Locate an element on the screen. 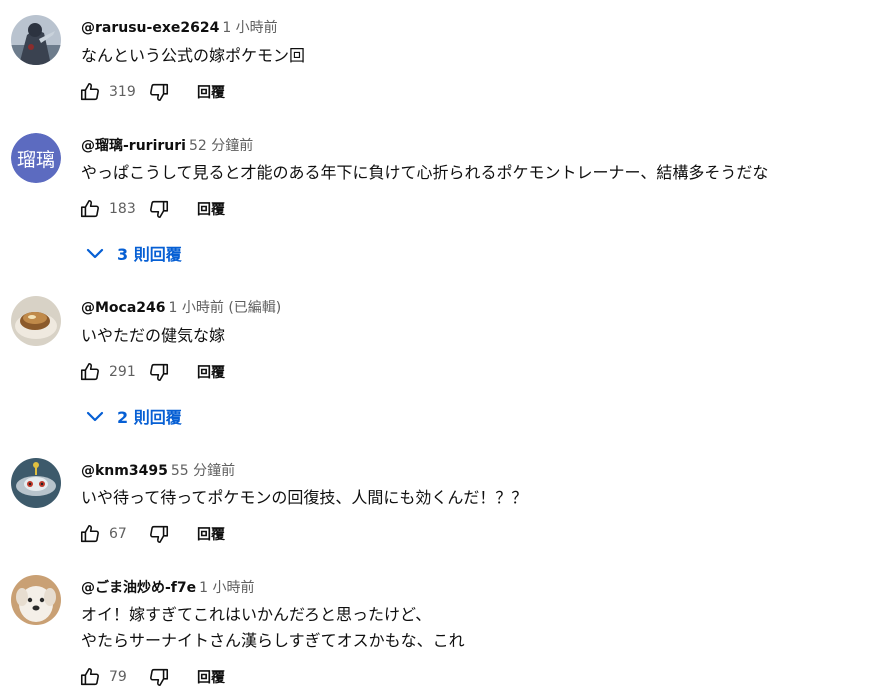  comment-text-line: オイ！嫁すぎてこれはいかんだろと思ったけど、 is located at coordinates (256, 614).